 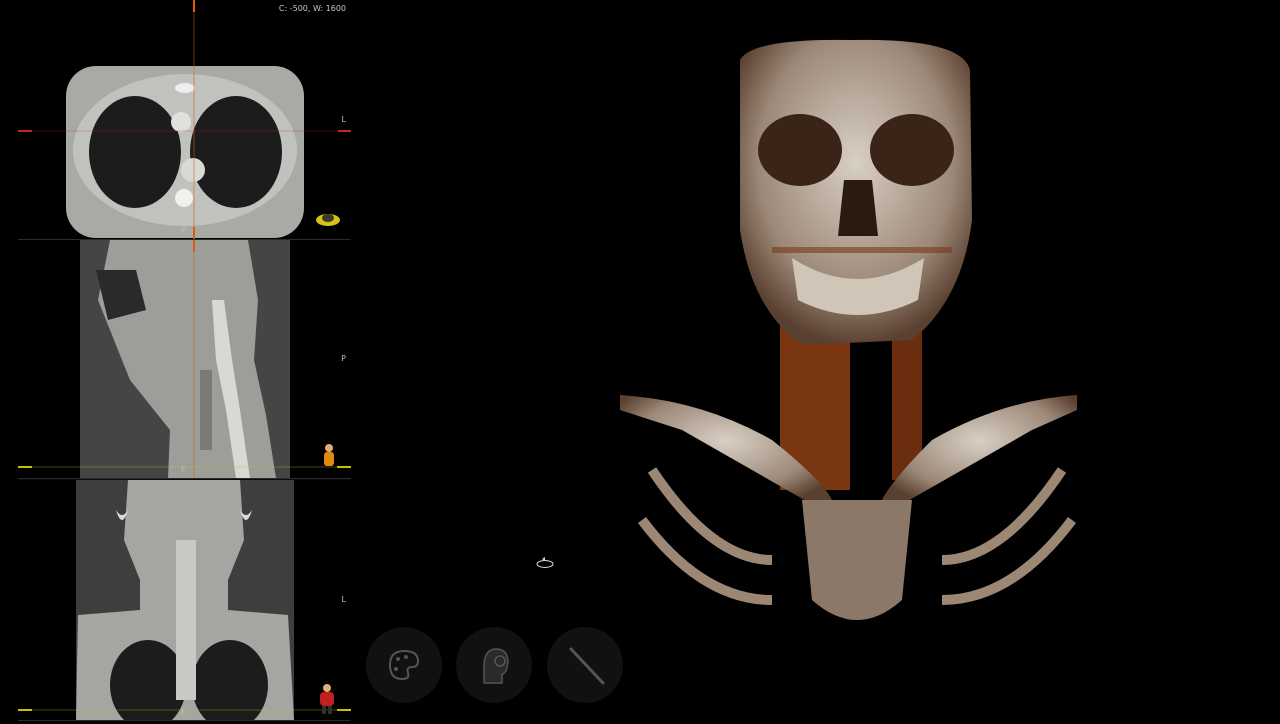 I want to click on head-crop-button, so click(x=494, y=665).